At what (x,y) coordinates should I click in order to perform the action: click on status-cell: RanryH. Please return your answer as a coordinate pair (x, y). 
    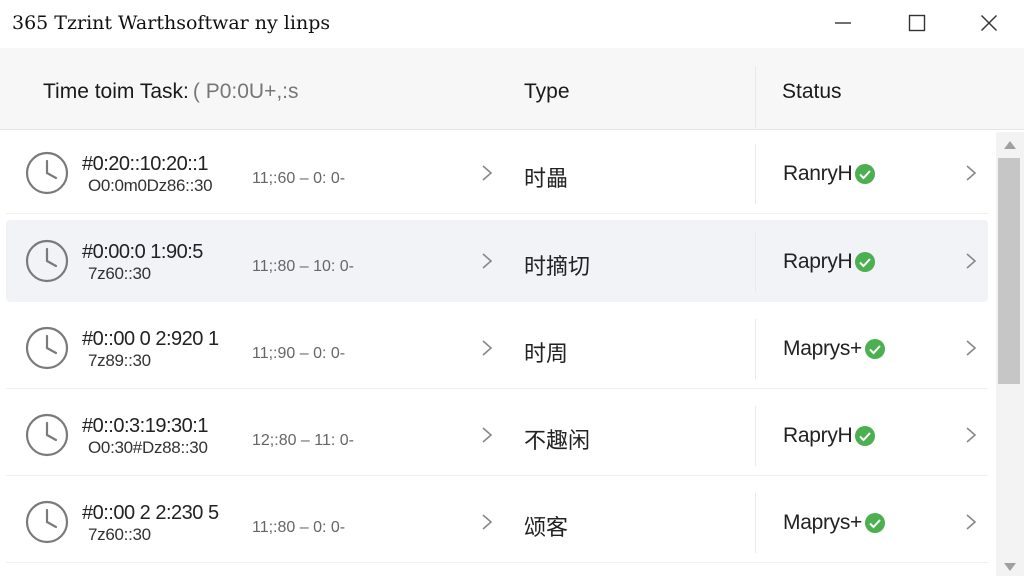
    Looking at the image, I should click on (829, 174).